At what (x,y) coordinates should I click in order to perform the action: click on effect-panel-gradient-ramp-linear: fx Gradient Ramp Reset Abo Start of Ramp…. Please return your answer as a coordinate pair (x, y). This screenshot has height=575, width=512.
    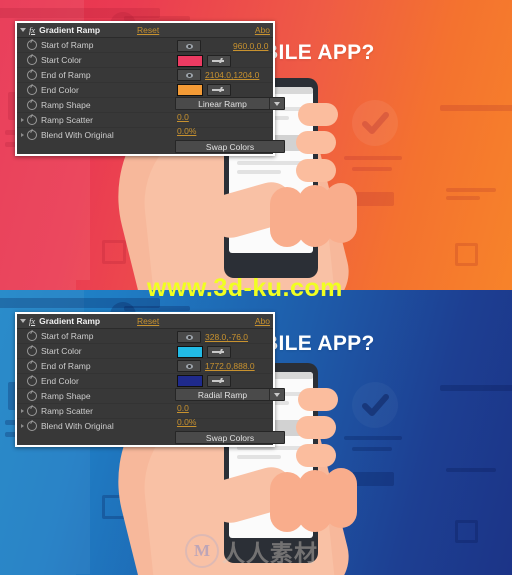
    Looking at the image, I should click on (150, 88).